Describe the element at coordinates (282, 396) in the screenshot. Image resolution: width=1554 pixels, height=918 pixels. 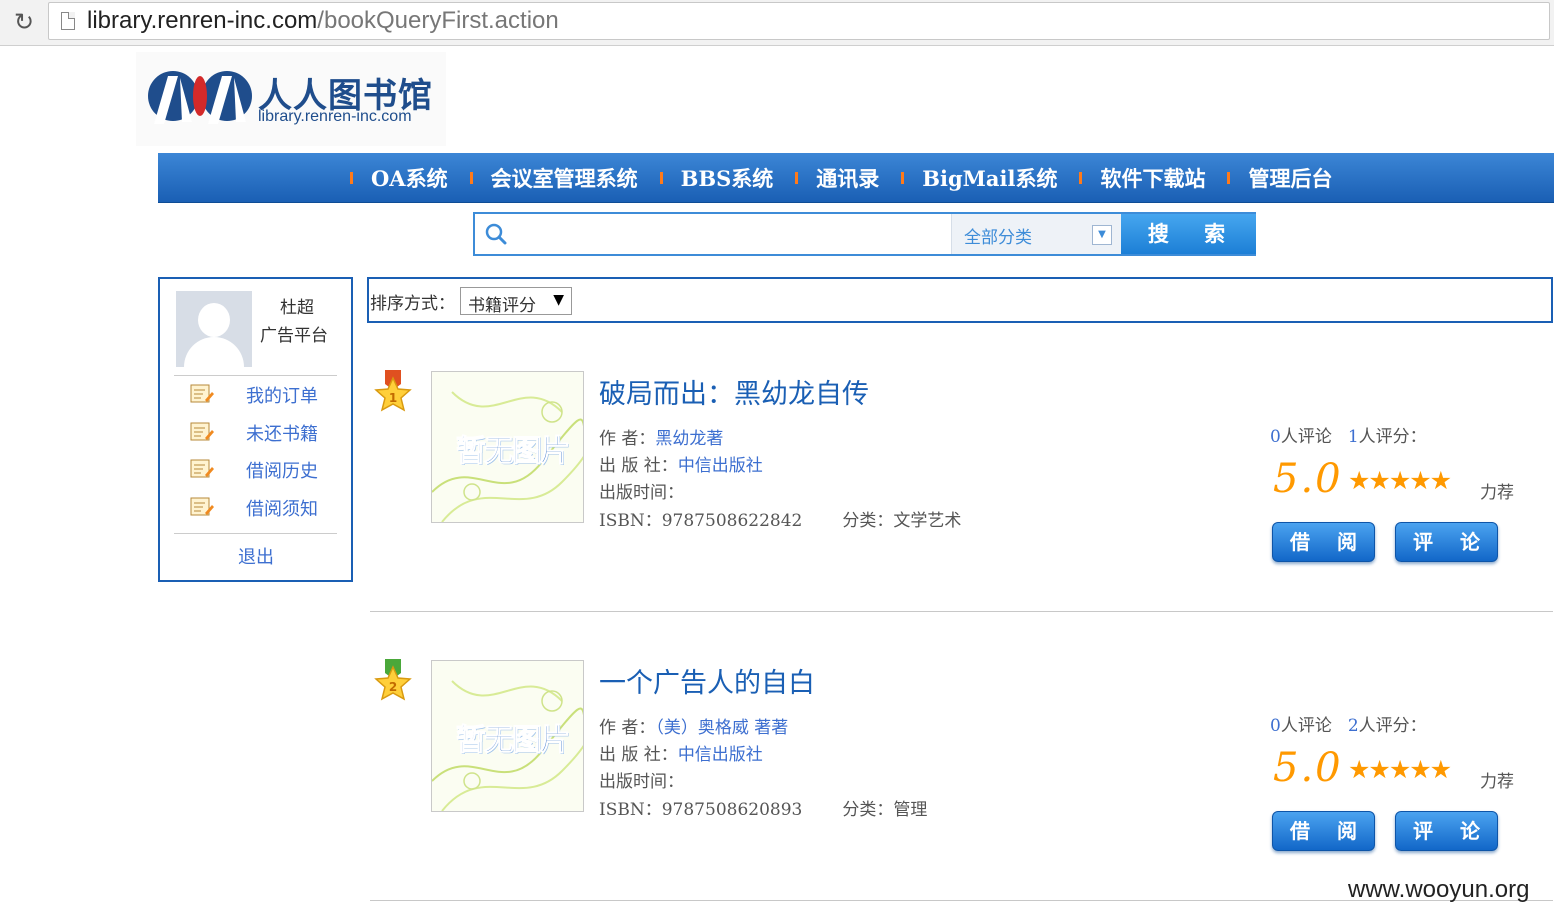
I see `menu-item-label: 我的订单` at that location.